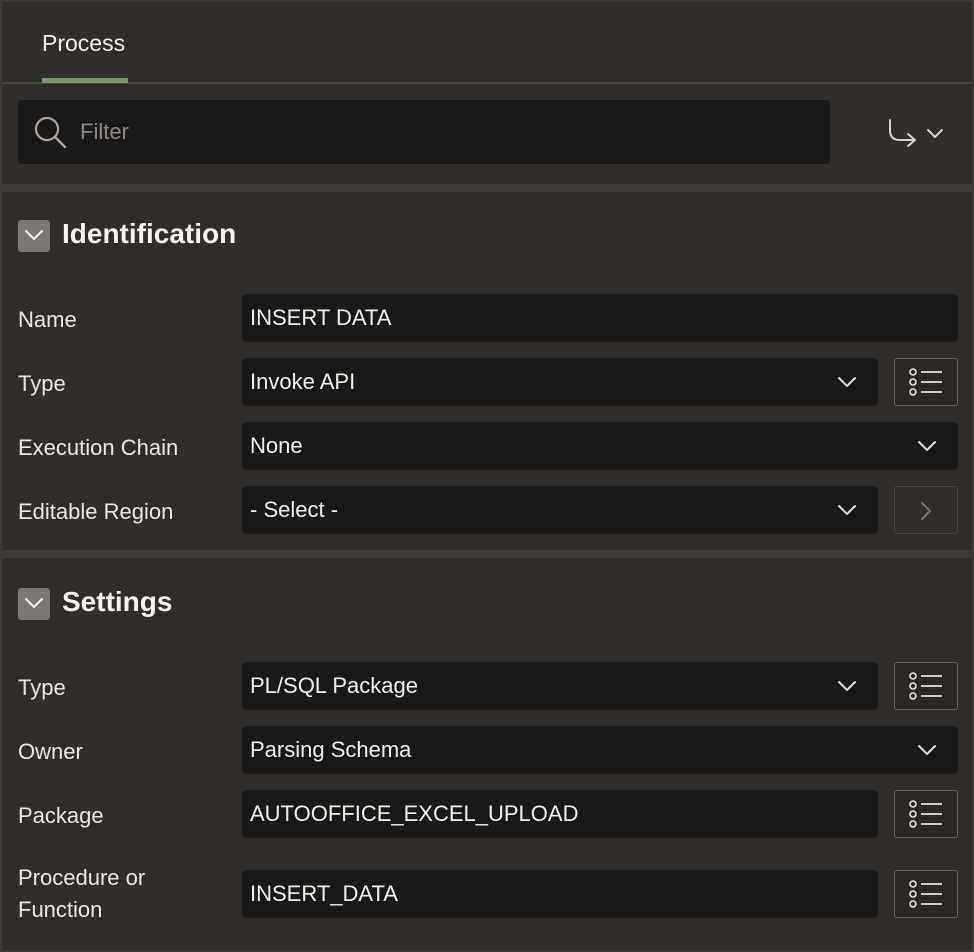 The image size is (974, 952). I want to click on identification-type-select: Invoke API, so click(560, 382).